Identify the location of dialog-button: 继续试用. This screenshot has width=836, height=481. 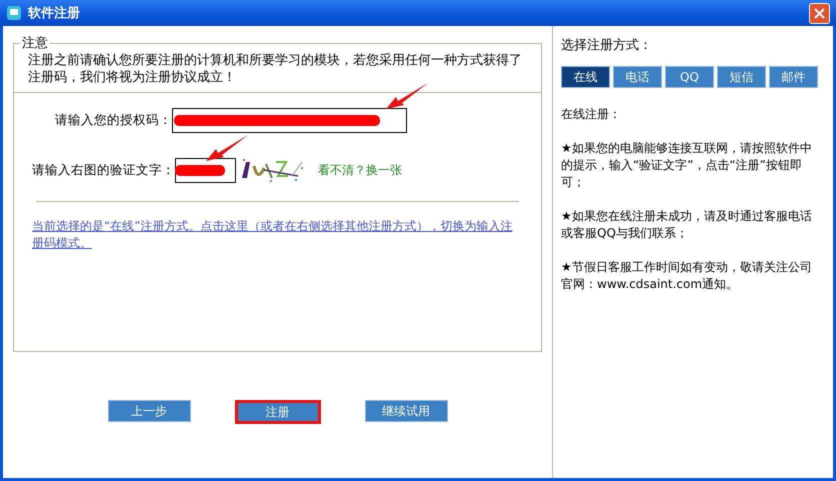
(406, 411).